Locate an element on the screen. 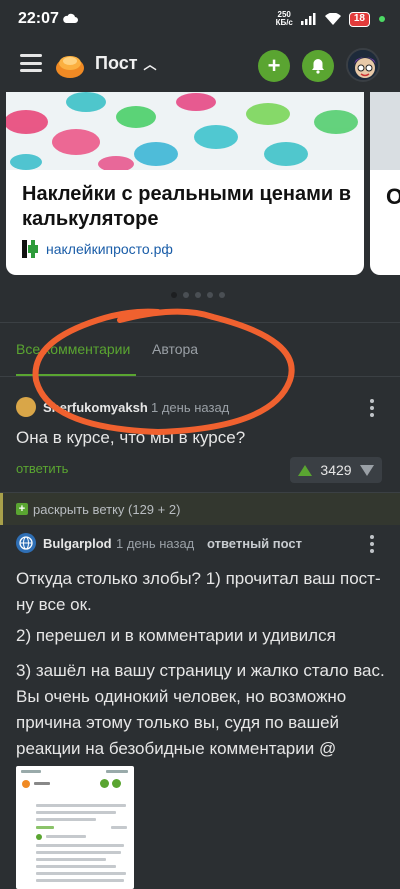  add-post-button: + is located at coordinates (274, 66).